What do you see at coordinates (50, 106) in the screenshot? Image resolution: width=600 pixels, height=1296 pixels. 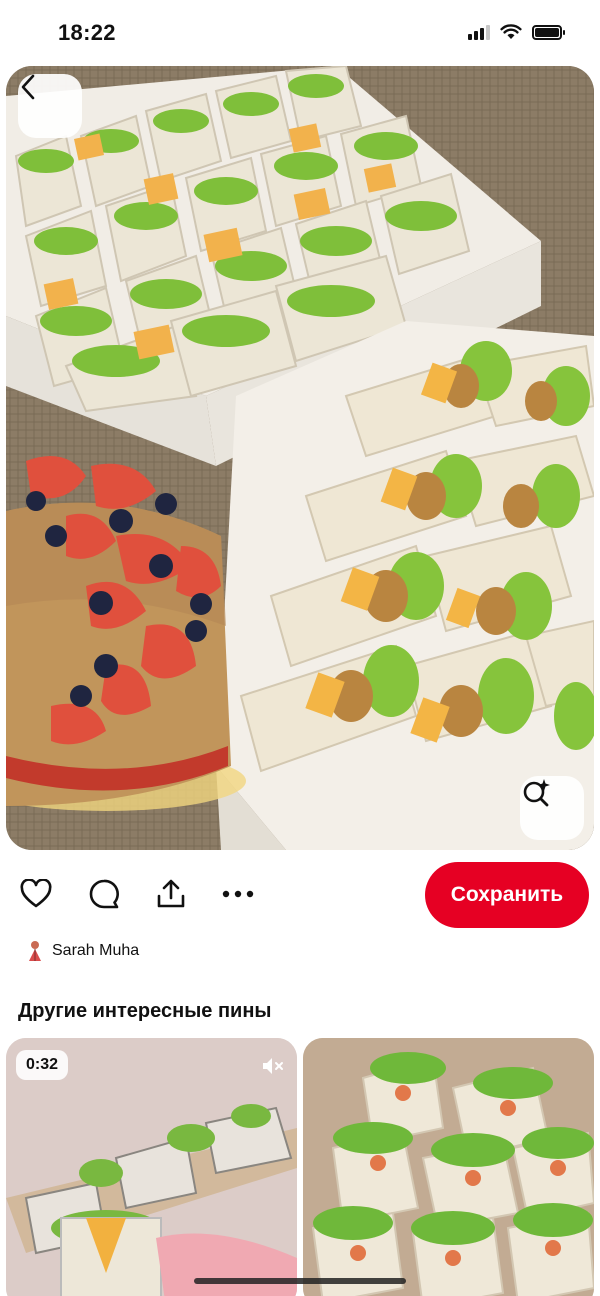 I see `back-button` at bounding box center [50, 106].